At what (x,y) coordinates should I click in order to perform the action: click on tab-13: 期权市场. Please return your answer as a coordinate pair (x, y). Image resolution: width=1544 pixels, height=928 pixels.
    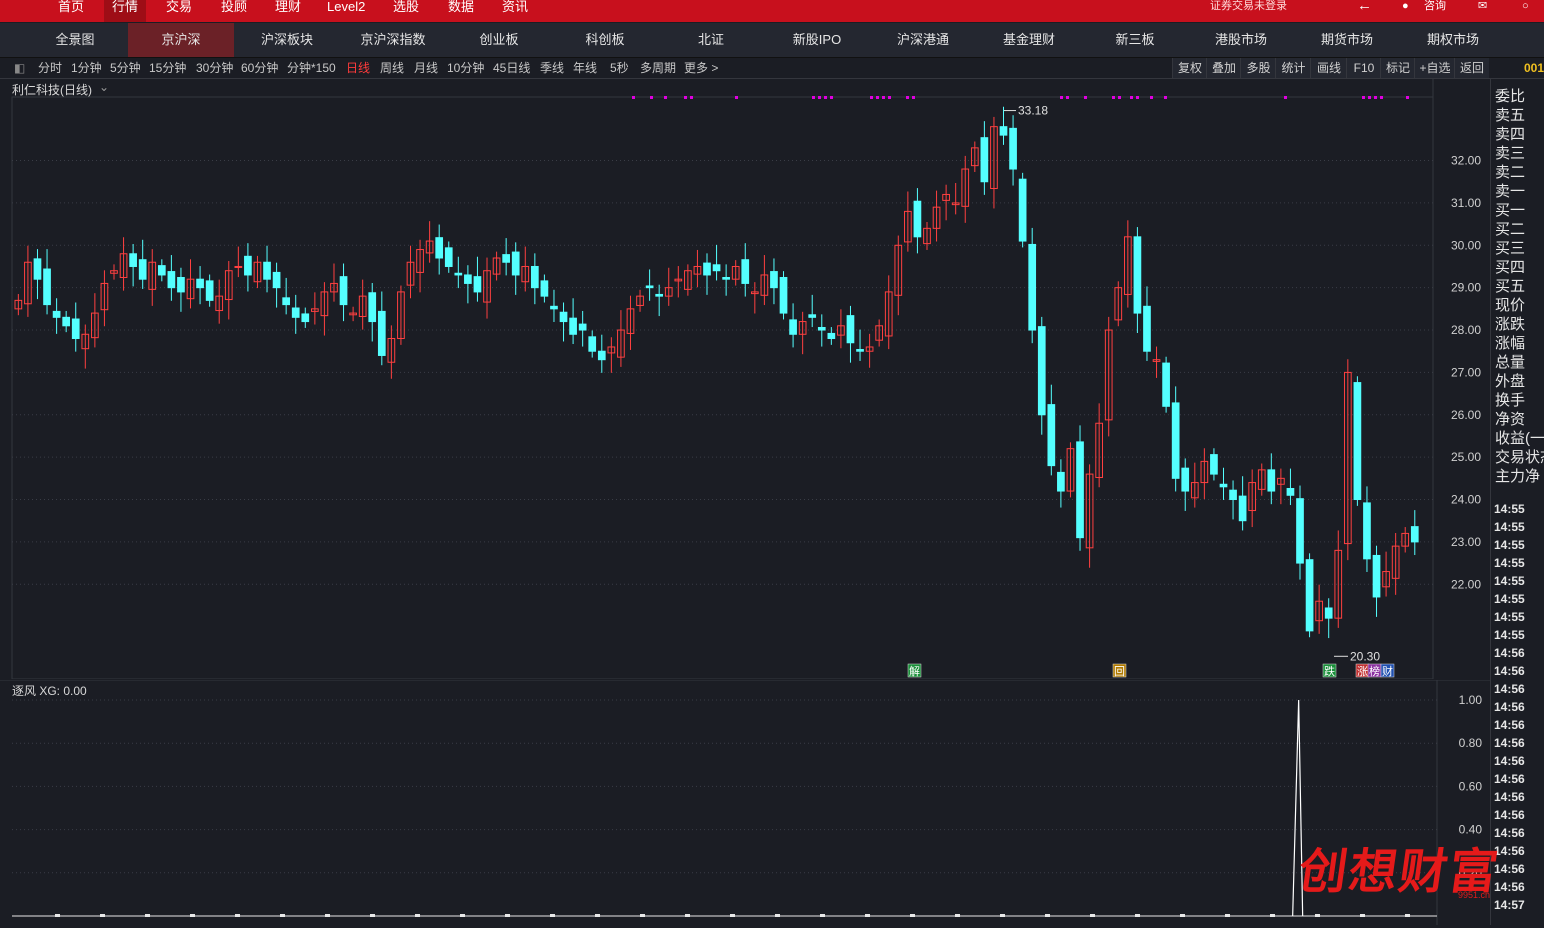
    Looking at the image, I should click on (1453, 40).